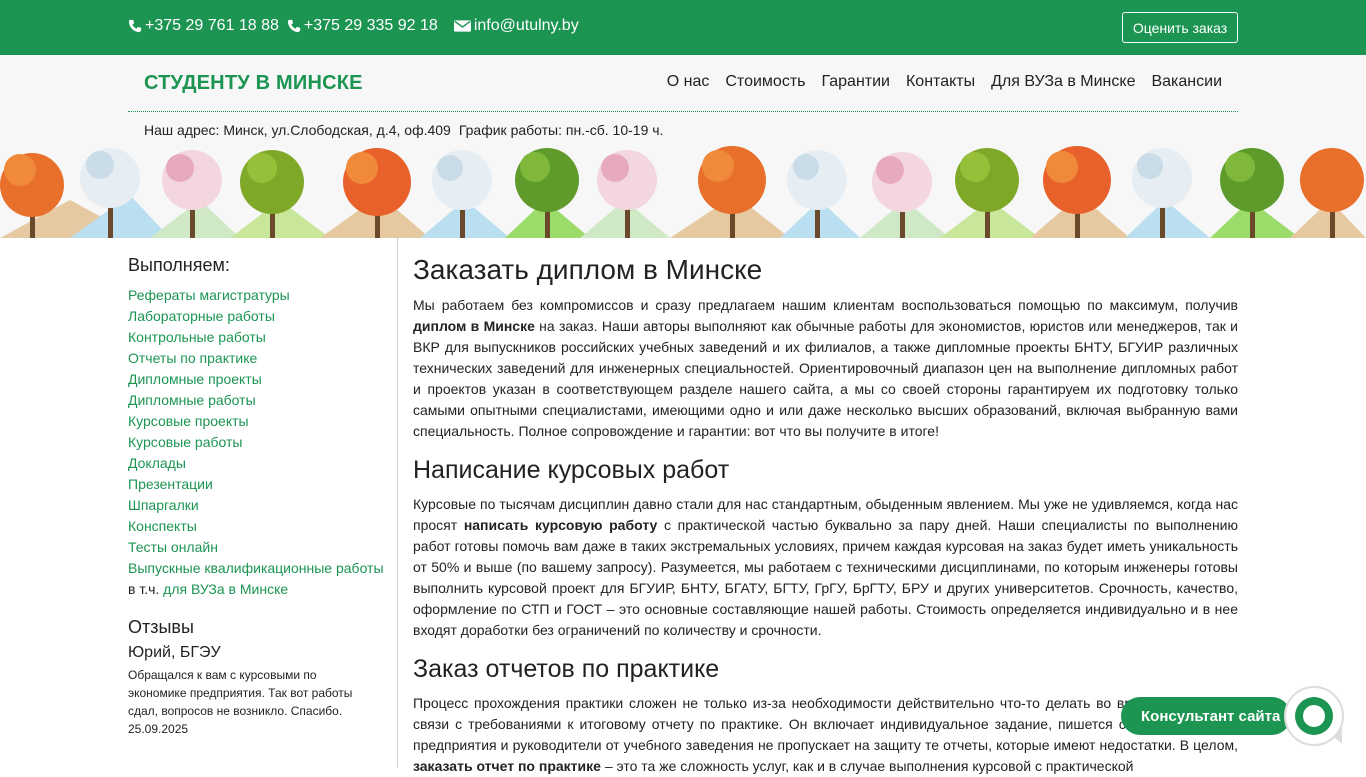  What do you see at coordinates (262, 463) in the screenshot?
I see `list-item: Доклады` at bounding box center [262, 463].